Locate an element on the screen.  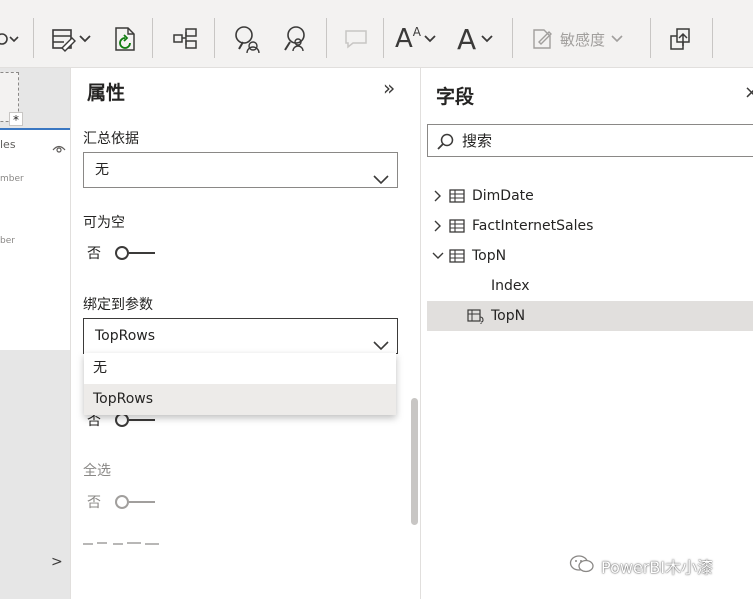
search-person-icon is located at coordinates (296, 39).